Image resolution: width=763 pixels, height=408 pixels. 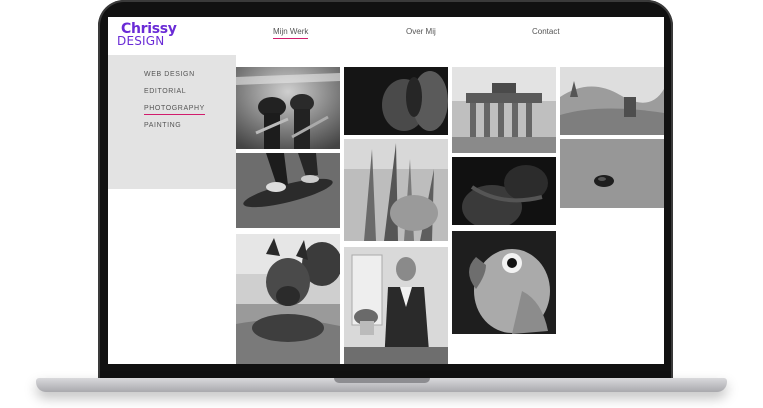 I want to click on photo-stone-on-sand-icon, so click(x=612, y=173).